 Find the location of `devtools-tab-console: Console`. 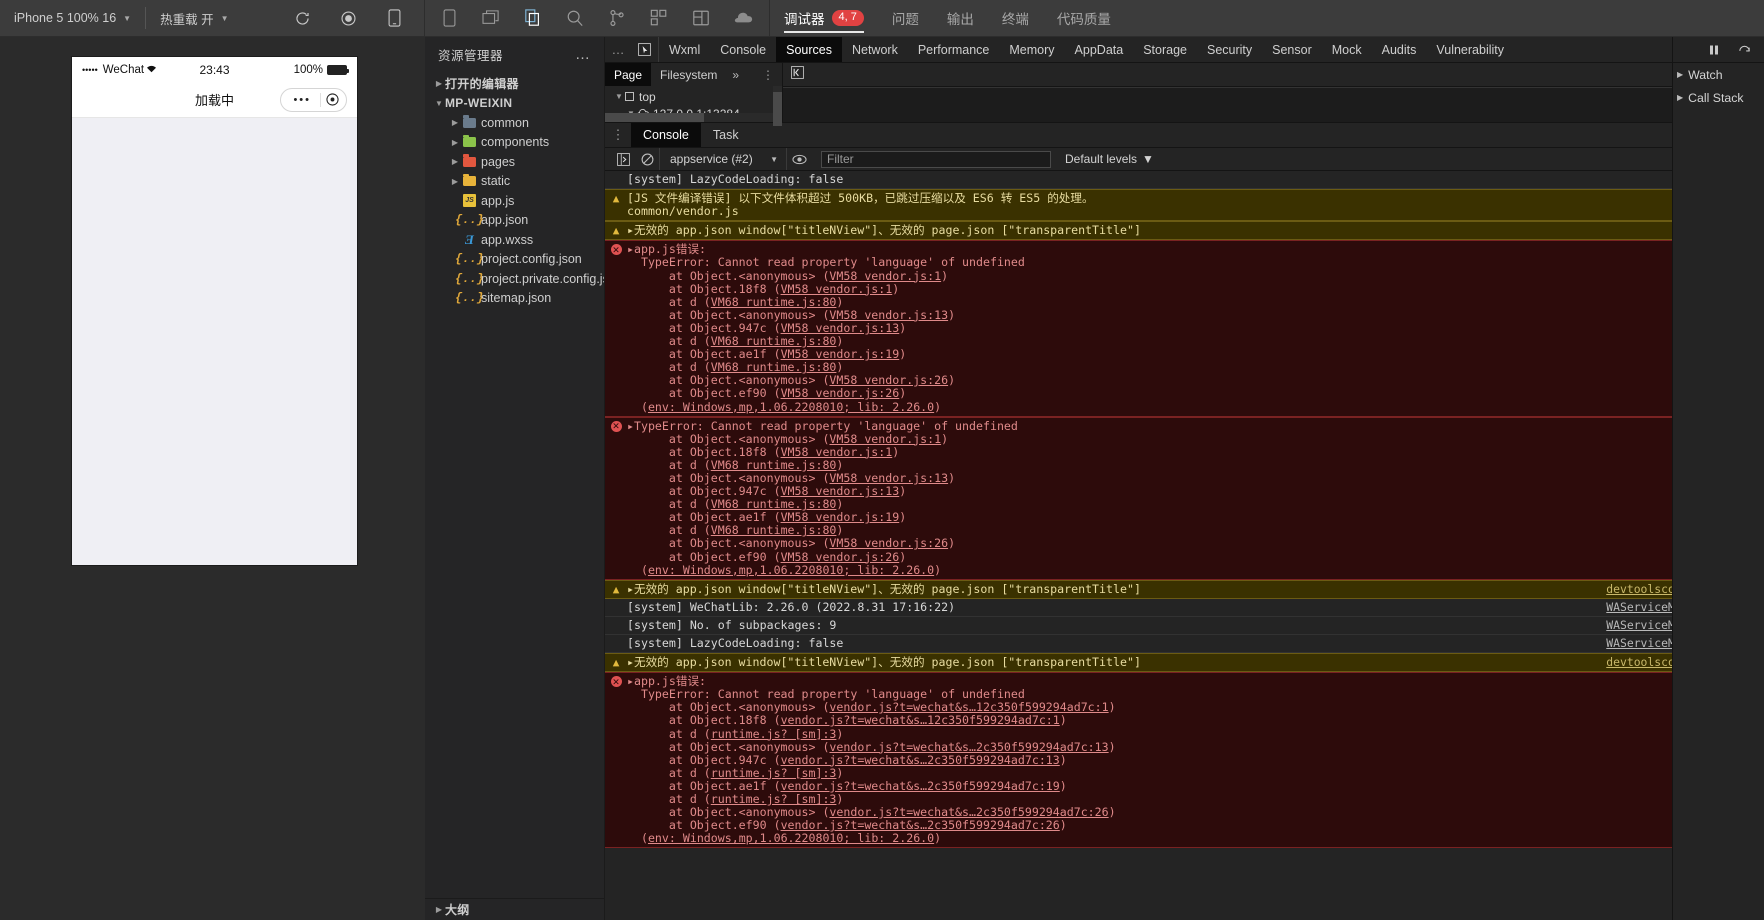

devtools-tab-console: Console is located at coordinates (743, 49).